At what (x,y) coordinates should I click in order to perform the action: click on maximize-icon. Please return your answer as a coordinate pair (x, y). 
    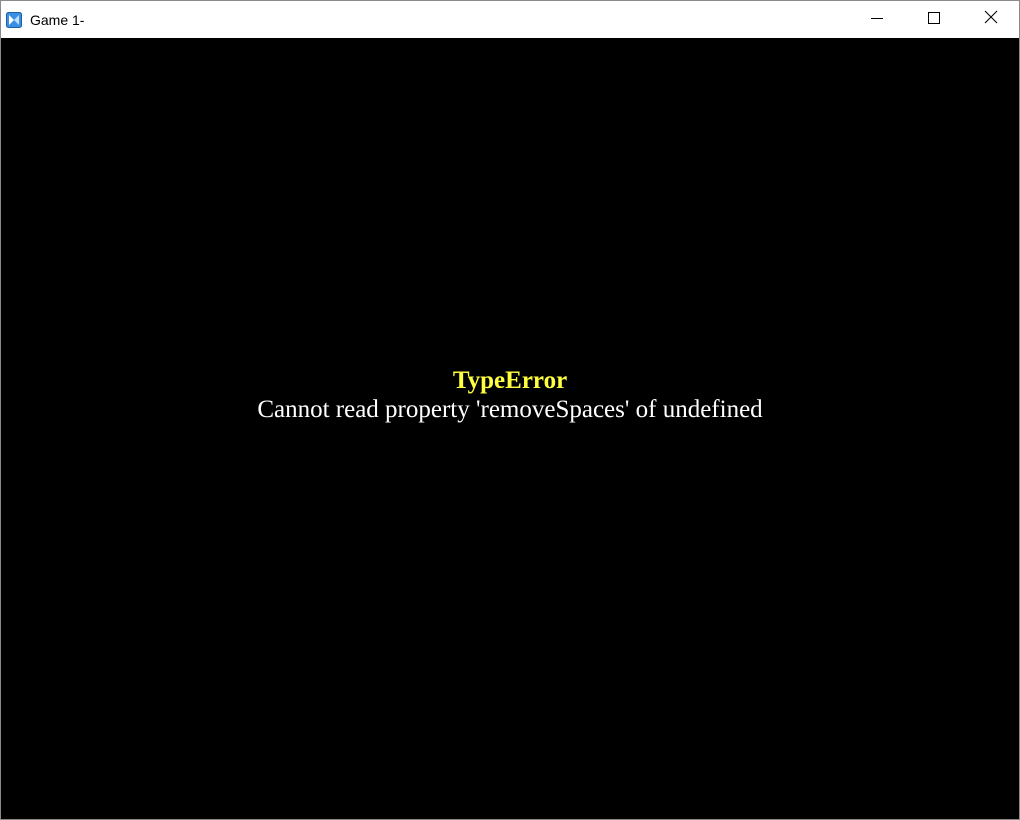
    Looking at the image, I should click on (933, 20).